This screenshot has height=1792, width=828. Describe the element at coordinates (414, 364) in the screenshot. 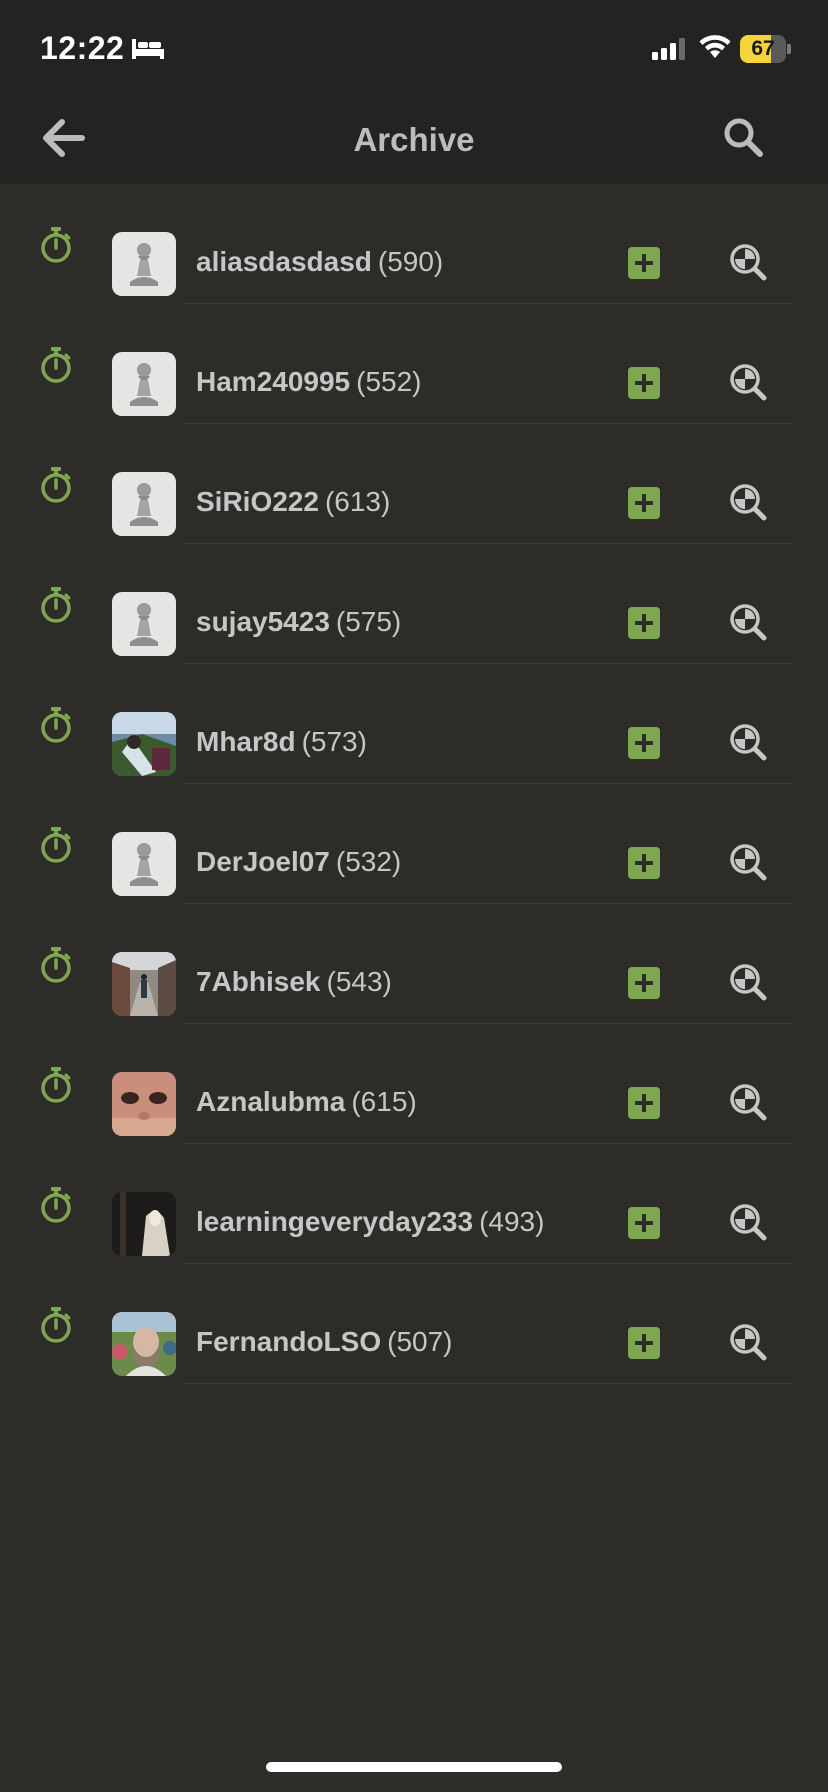

I see `list-item: Ham240995 (552)` at that location.